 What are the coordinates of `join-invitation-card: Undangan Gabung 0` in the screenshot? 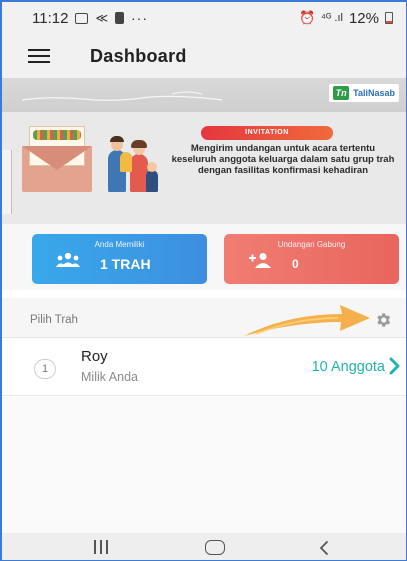 It's located at (311, 259).